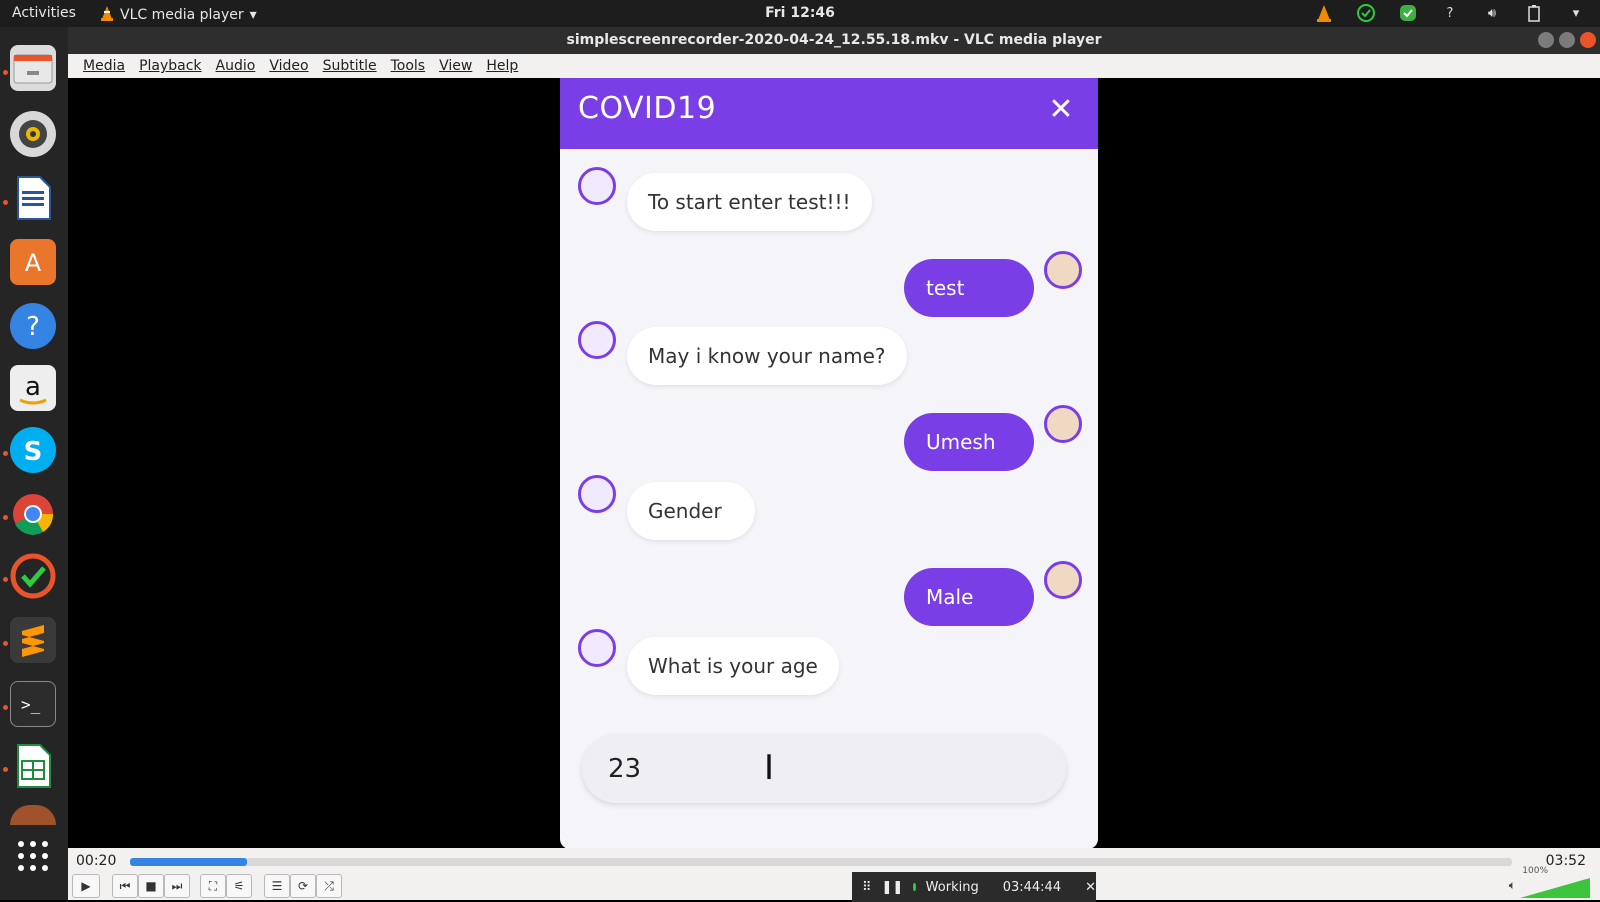  What do you see at coordinates (1555, 888) in the screenshot?
I see `volume-slider` at bounding box center [1555, 888].